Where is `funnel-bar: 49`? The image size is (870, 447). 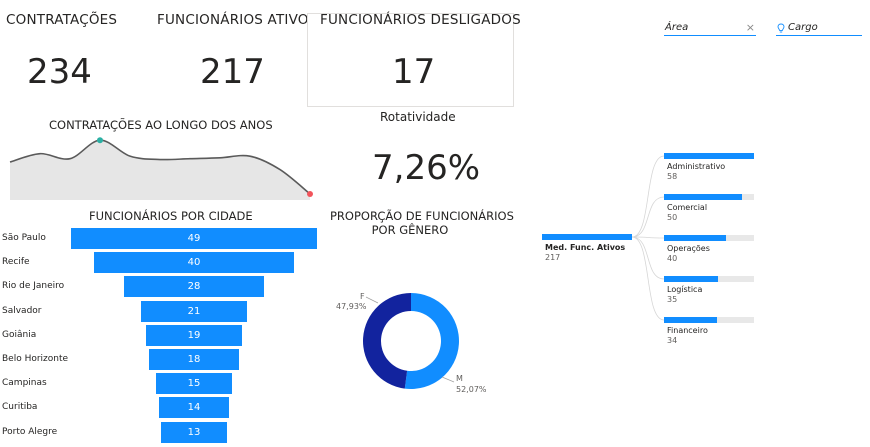 funnel-bar: 49 is located at coordinates (194, 238).